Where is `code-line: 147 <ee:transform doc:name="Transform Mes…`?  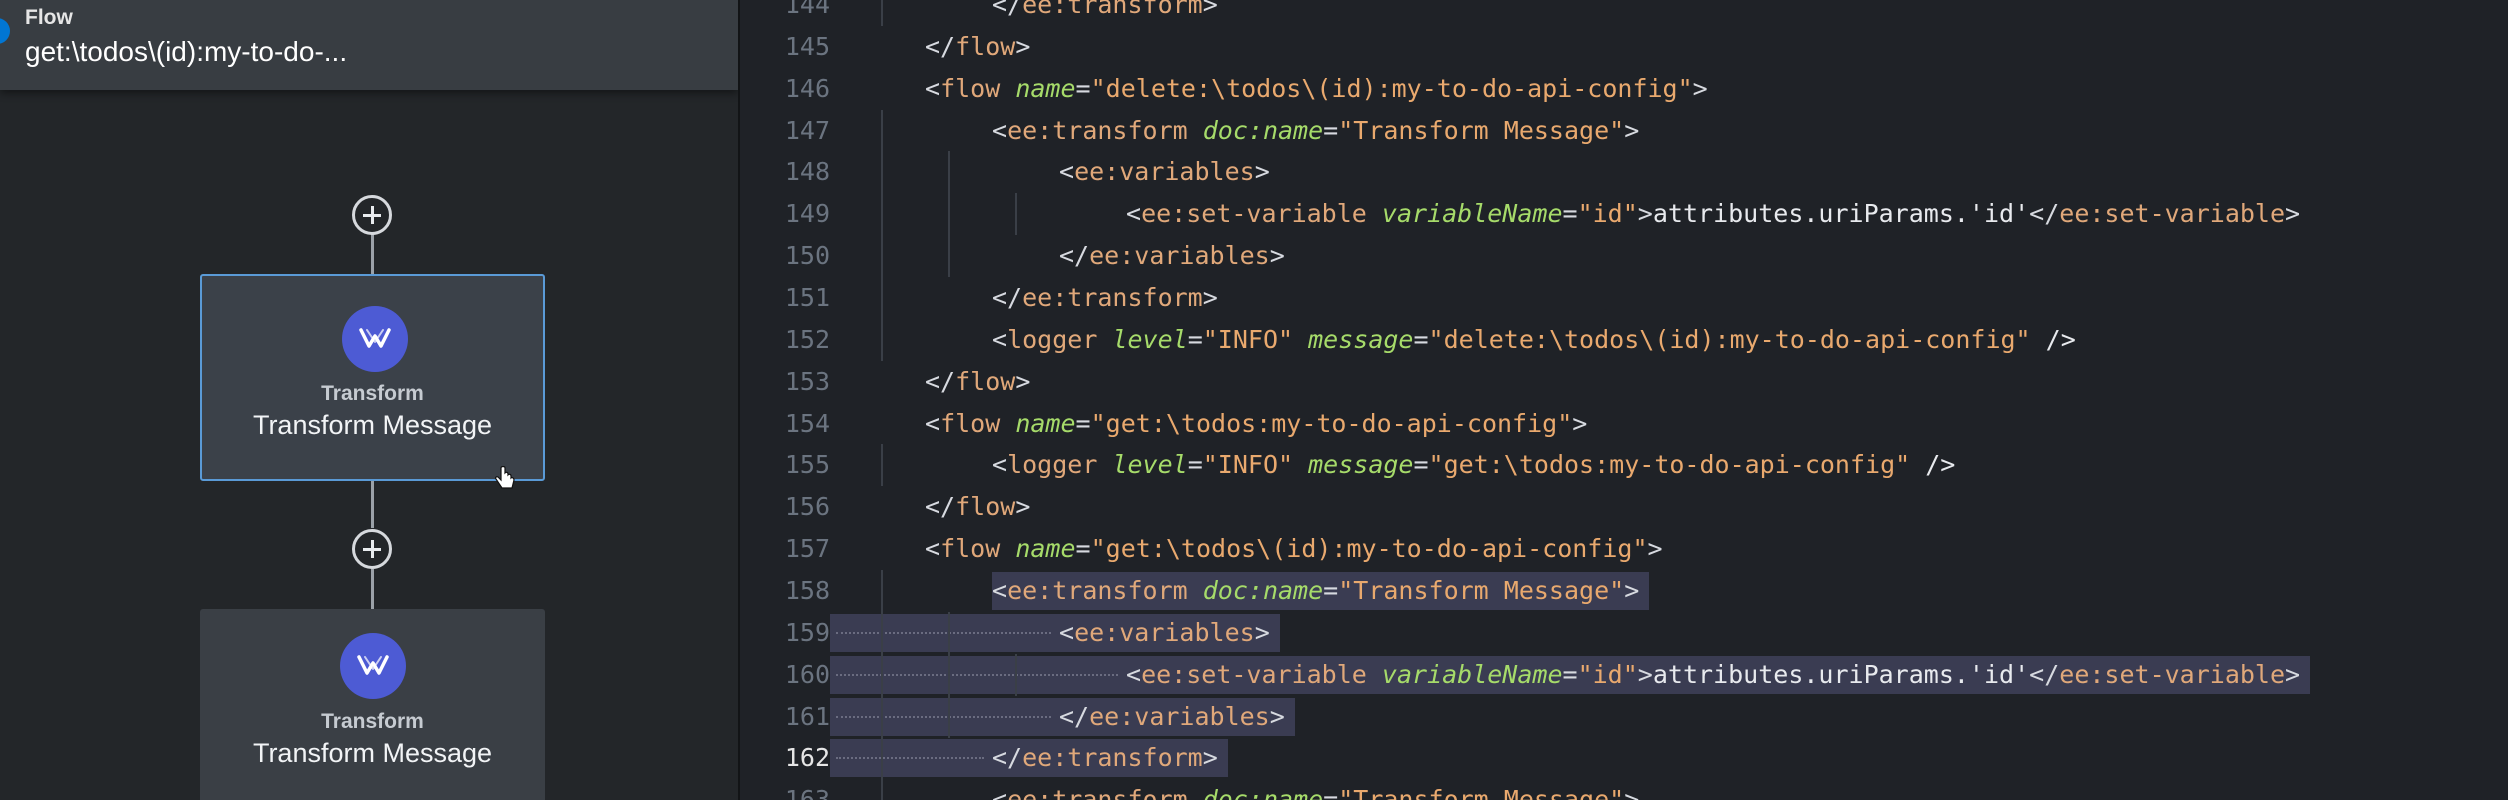 code-line: 147 <ee:transform doc:name="Transform Mes… is located at coordinates (1624, 130).